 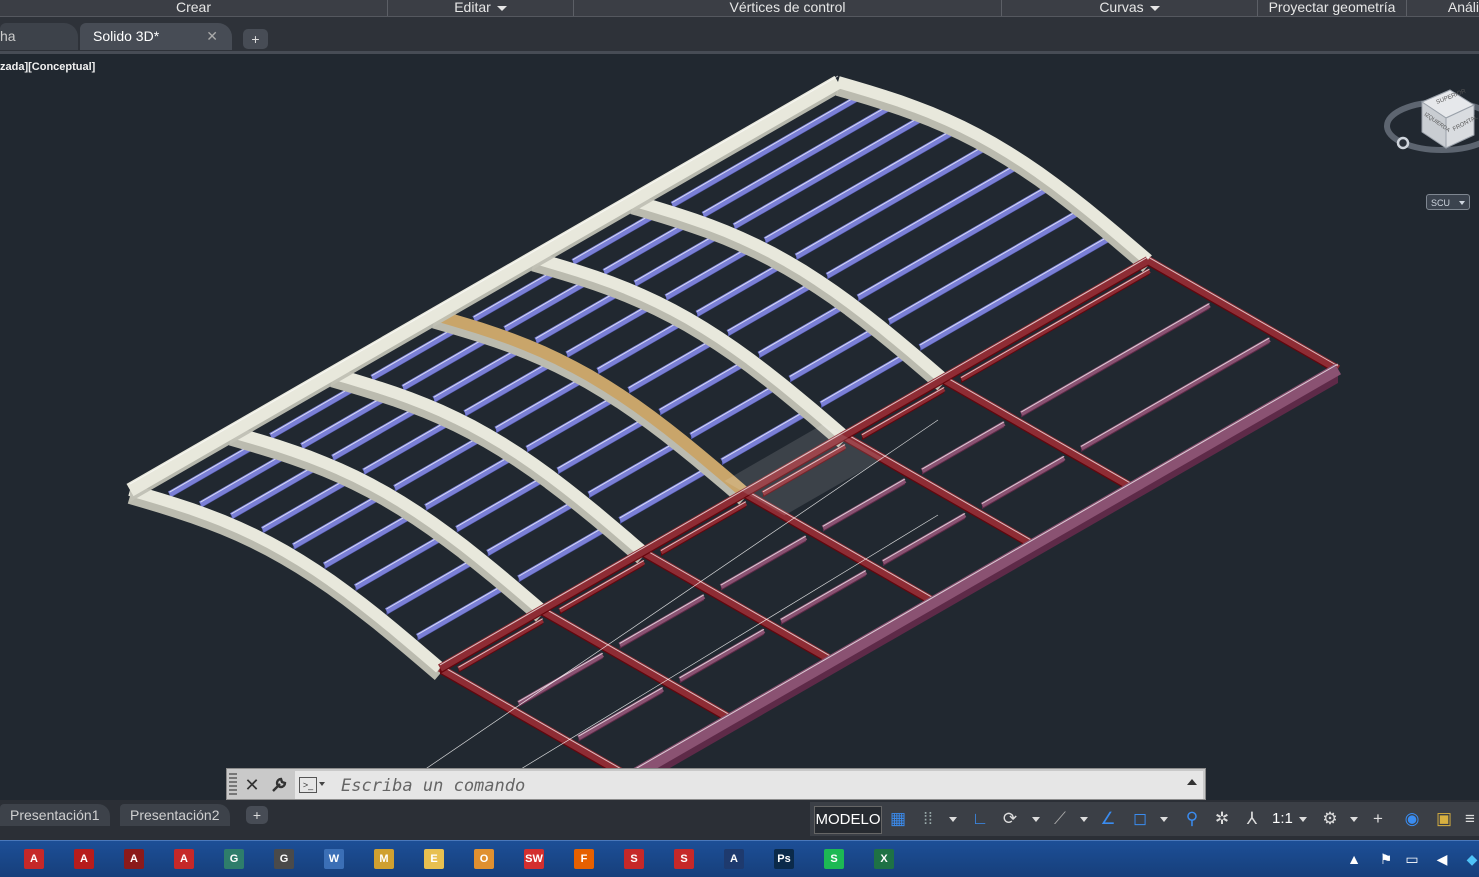 What do you see at coordinates (1448, 202) in the screenshot?
I see `ucs-menu-button: SCU` at bounding box center [1448, 202].